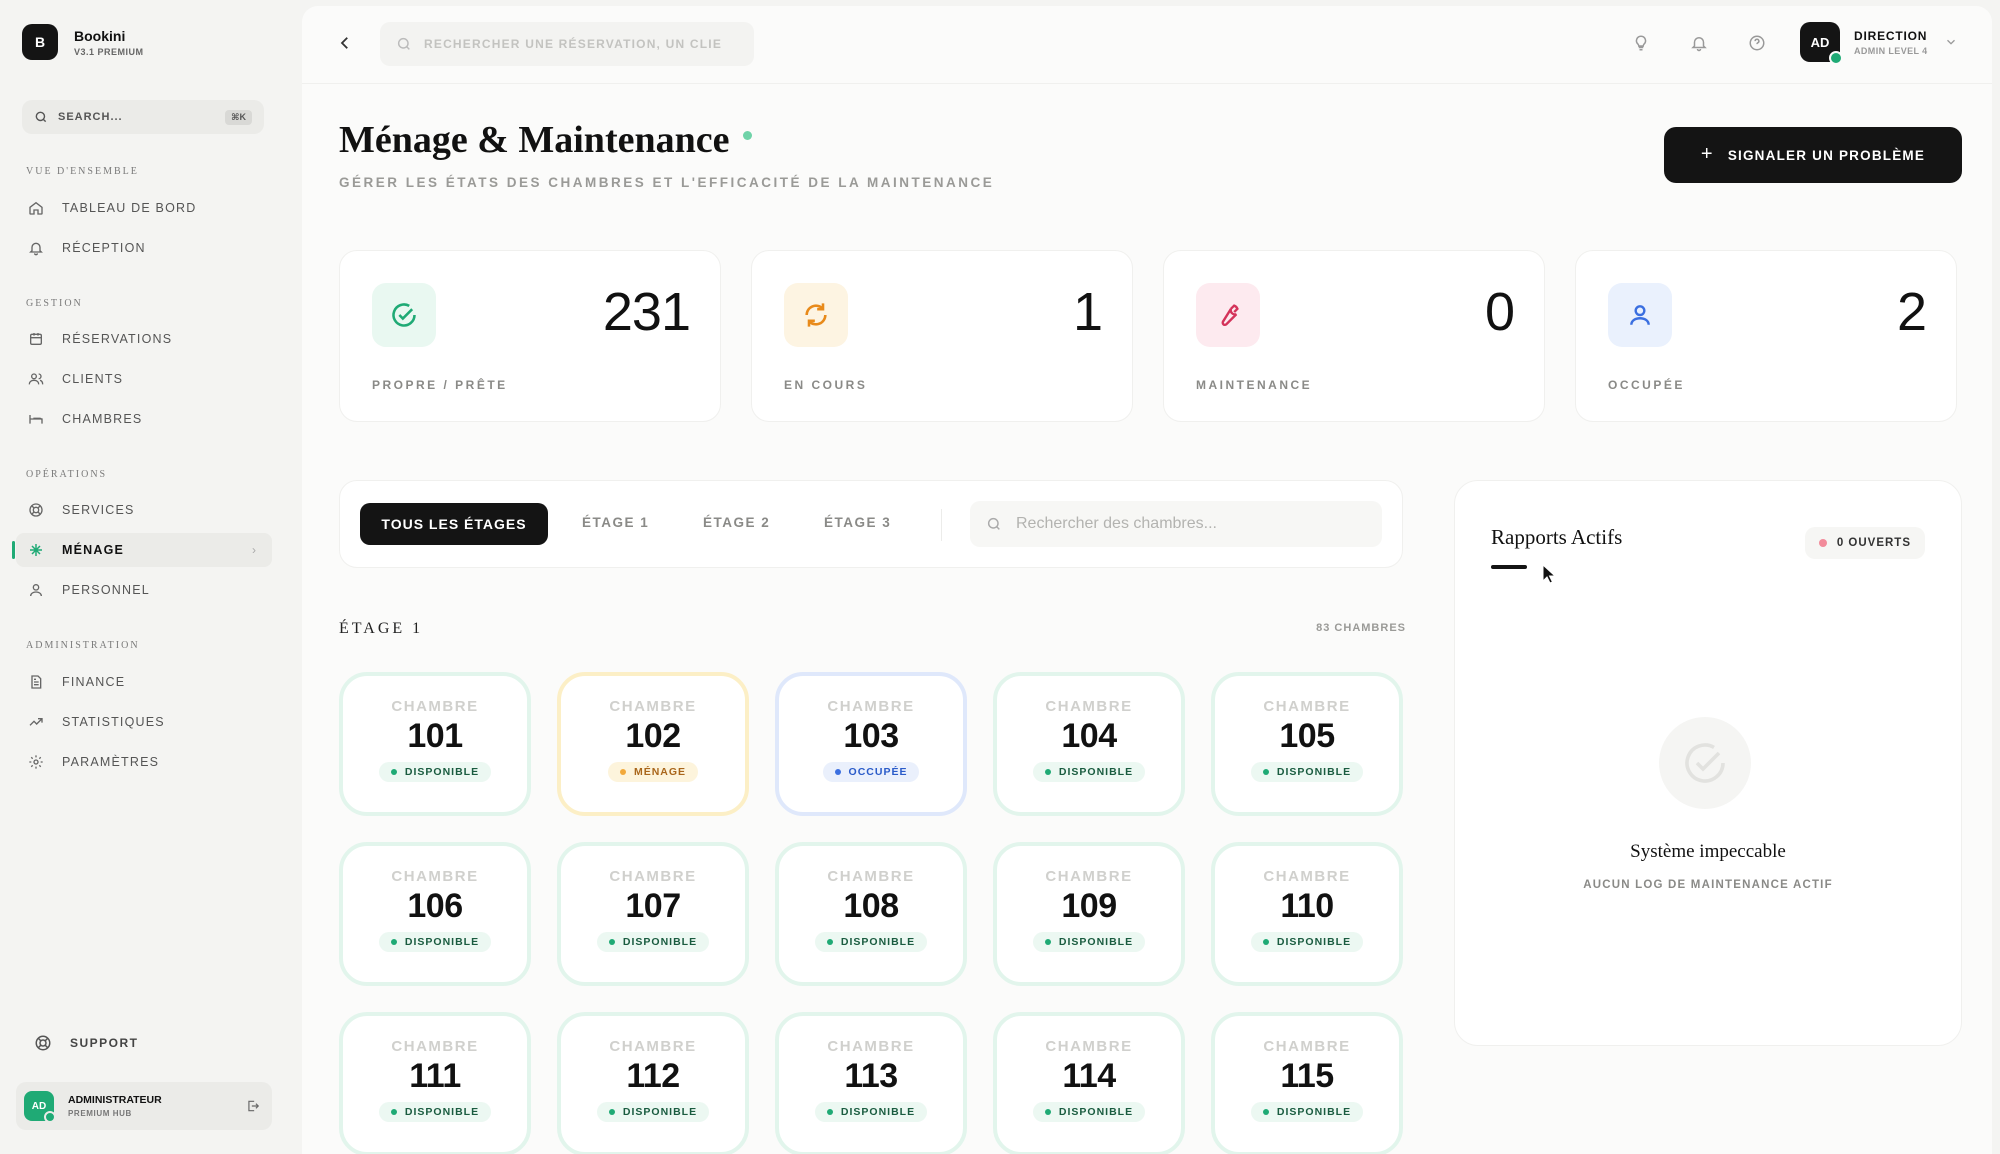 The width and height of the screenshot is (2000, 1154). Describe the element at coordinates (143, 117) in the screenshot. I see `sidebar-search: SEARCH... ⌘K` at that location.